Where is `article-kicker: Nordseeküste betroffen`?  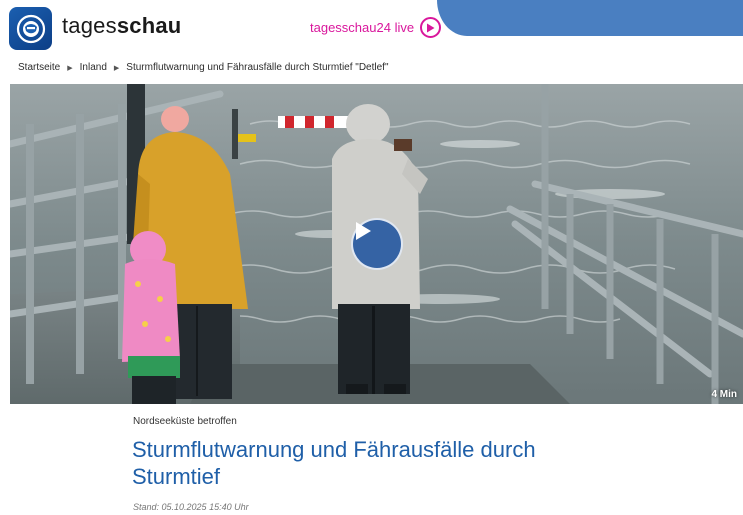
article-kicker: Nordseeküste betroffen is located at coordinates (185, 421).